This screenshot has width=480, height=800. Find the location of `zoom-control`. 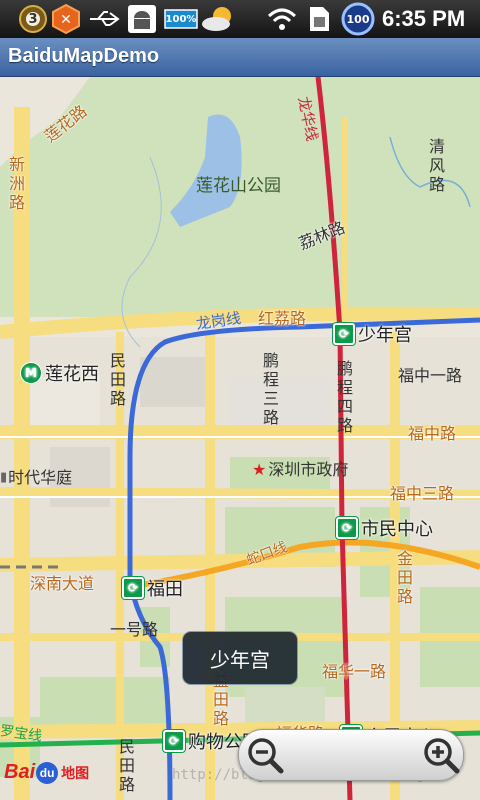

zoom-control is located at coordinates (351, 755).